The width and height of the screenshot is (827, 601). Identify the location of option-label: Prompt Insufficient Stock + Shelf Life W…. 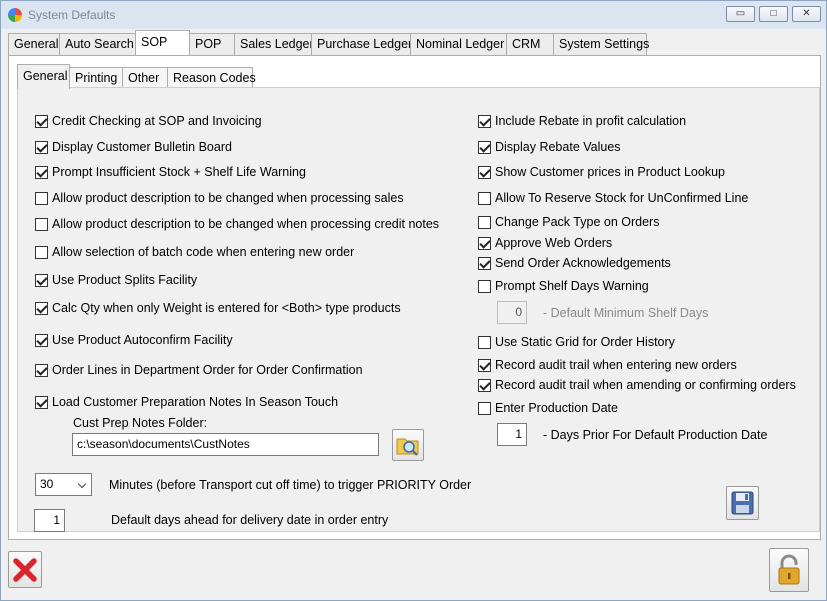
(179, 172).